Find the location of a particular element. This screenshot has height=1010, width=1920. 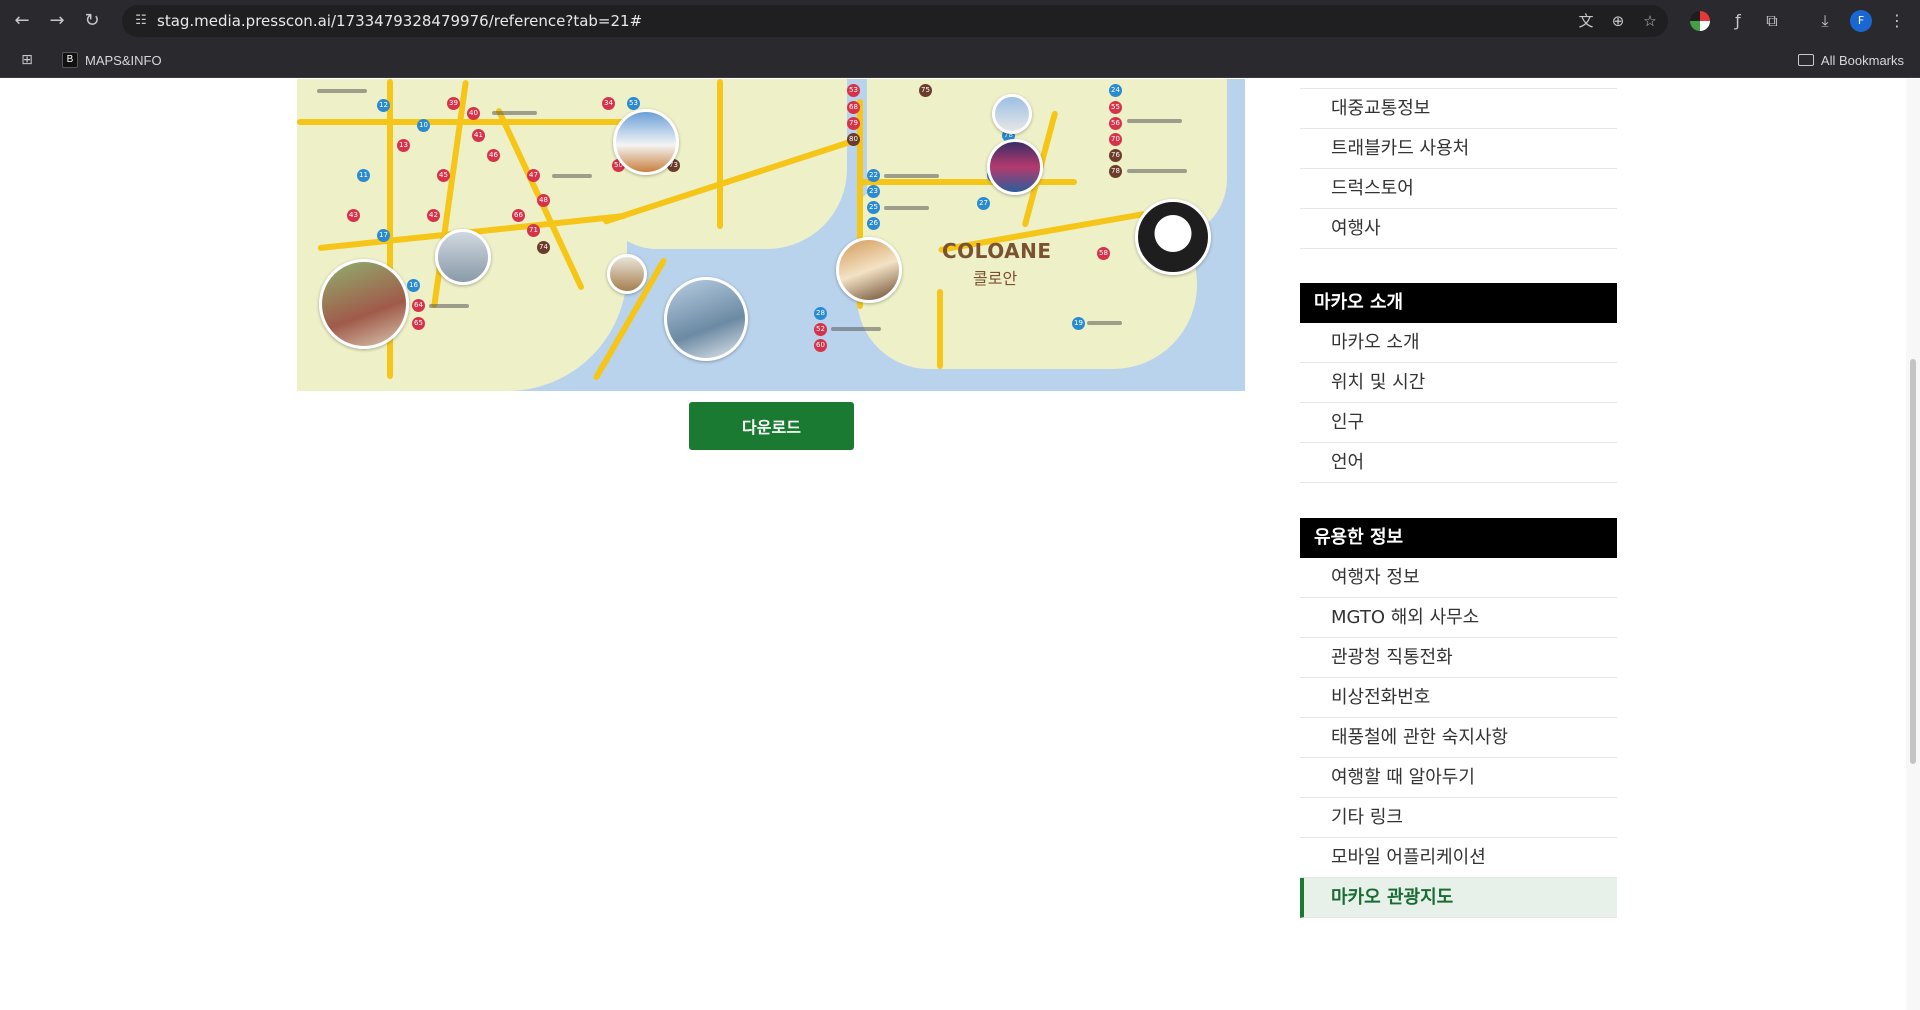

all-bookmarks-label: All Bookmarks is located at coordinates (1862, 60).